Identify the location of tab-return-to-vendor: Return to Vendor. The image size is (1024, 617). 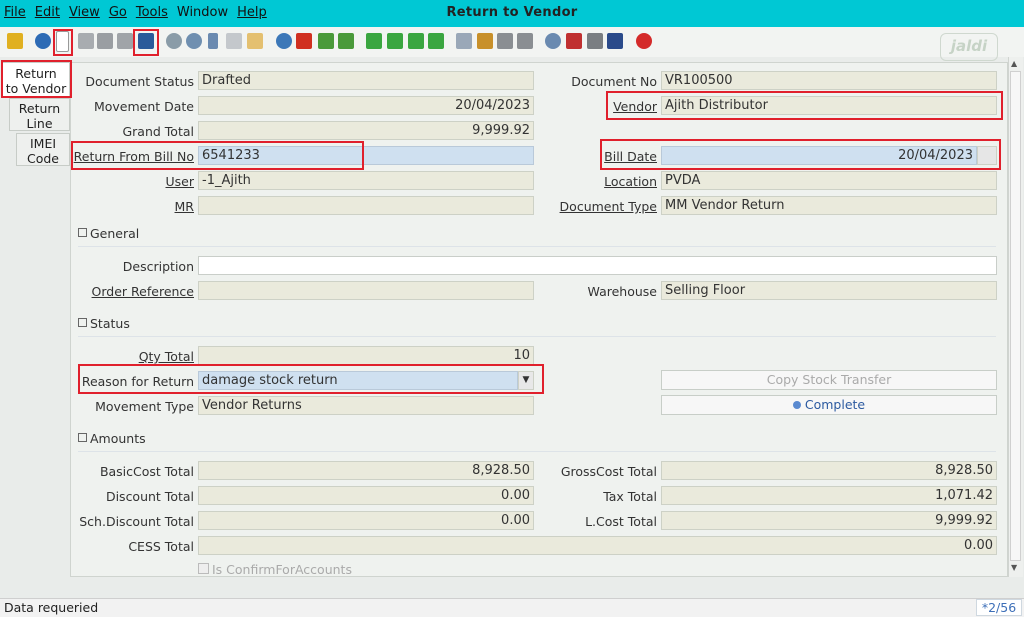
(36, 80).